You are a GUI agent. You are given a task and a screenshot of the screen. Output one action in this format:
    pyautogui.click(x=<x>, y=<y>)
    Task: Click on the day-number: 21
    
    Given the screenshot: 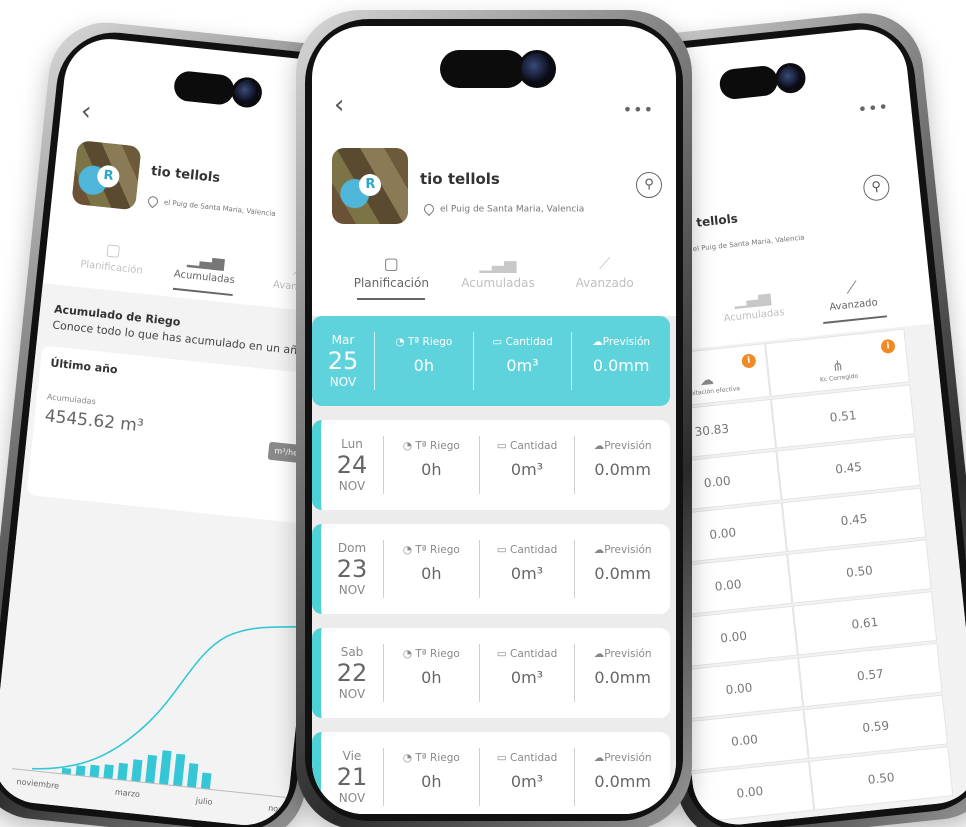 What is the action you would take?
    pyautogui.click(x=352, y=777)
    